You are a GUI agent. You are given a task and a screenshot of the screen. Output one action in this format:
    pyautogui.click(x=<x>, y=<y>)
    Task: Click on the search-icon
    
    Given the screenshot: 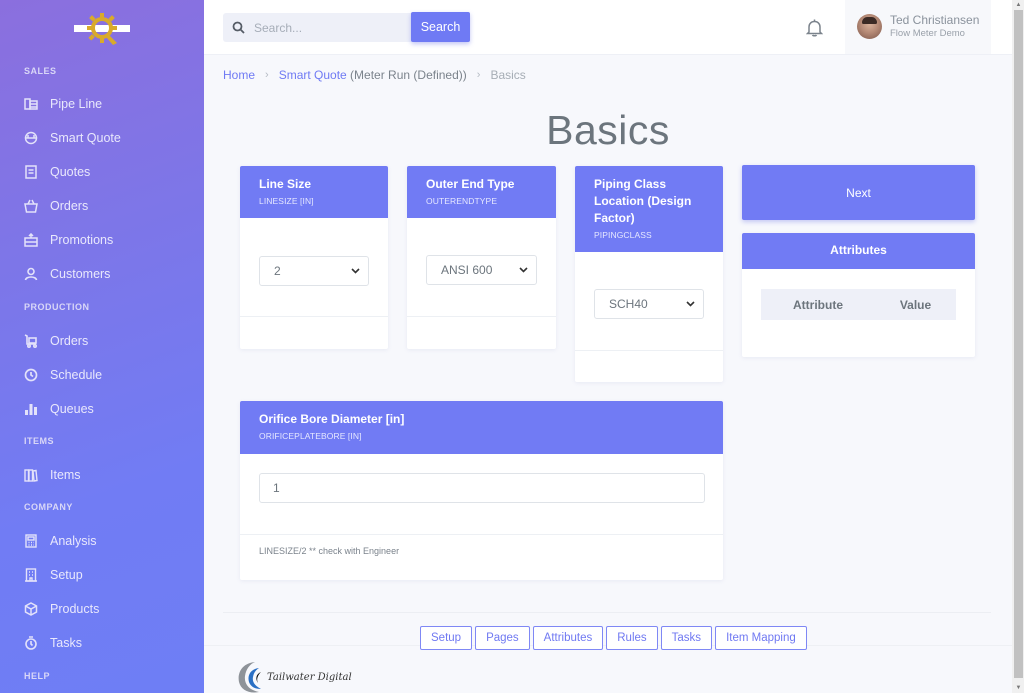 What is the action you would take?
    pyautogui.click(x=238, y=27)
    